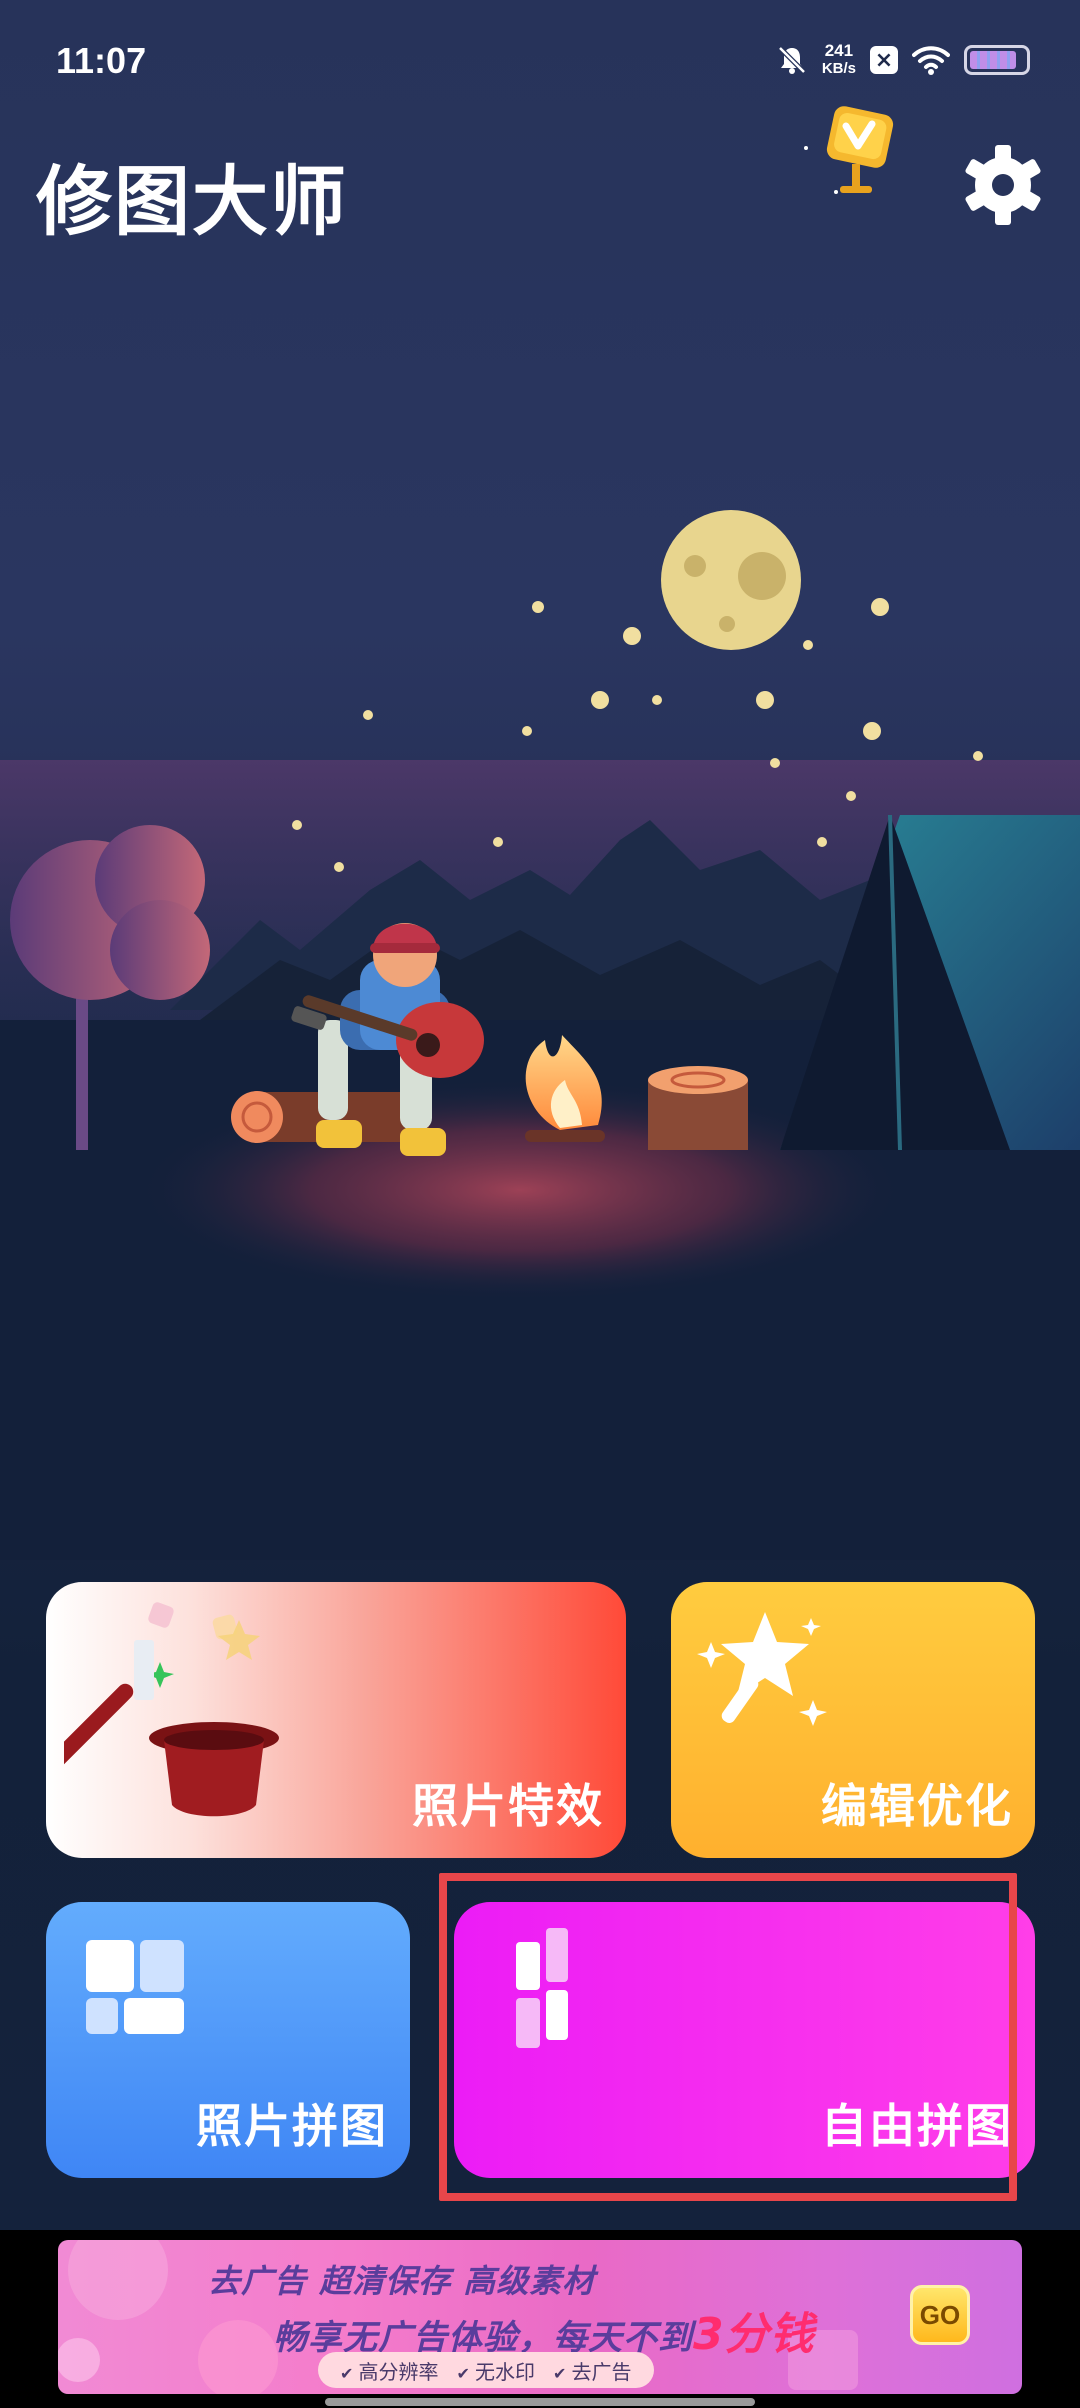 Image resolution: width=1080 pixels, height=2408 pixels. I want to click on photo-effects-card: 照片特效, so click(336, 1720).